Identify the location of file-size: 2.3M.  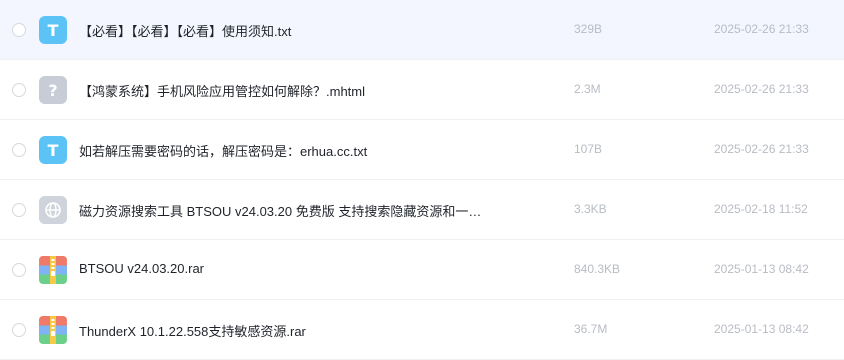
(587, 89).